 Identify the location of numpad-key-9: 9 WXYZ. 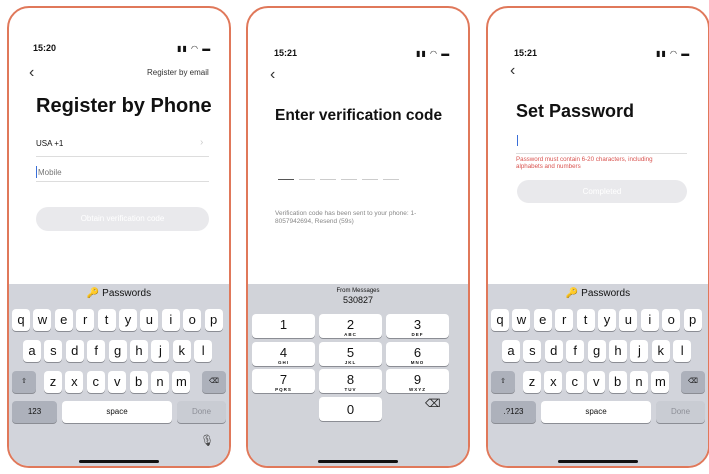
(417, 381).